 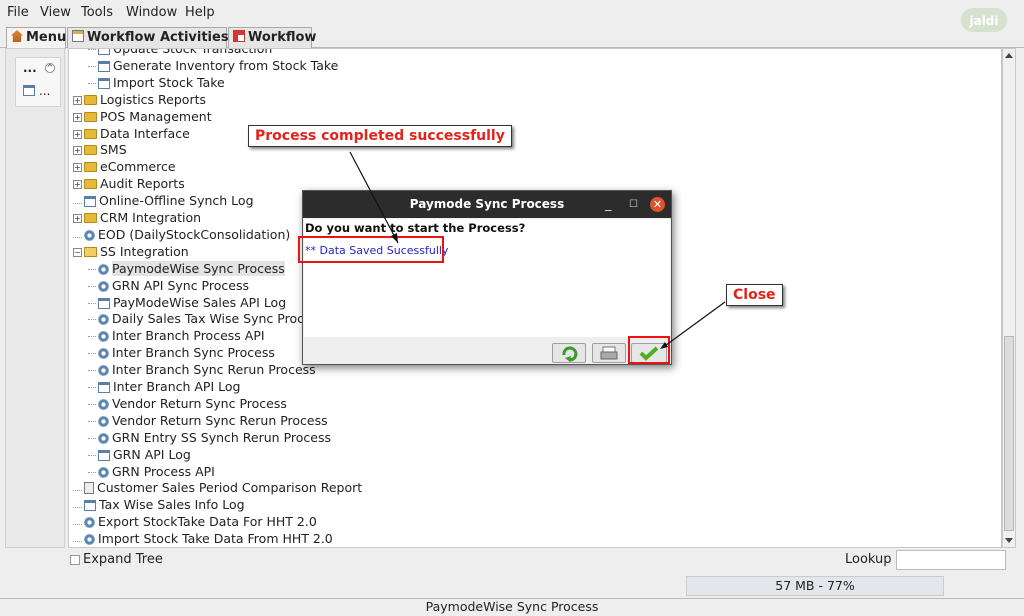 I want to click on arrow-head-process, so click(x=394, y=238).